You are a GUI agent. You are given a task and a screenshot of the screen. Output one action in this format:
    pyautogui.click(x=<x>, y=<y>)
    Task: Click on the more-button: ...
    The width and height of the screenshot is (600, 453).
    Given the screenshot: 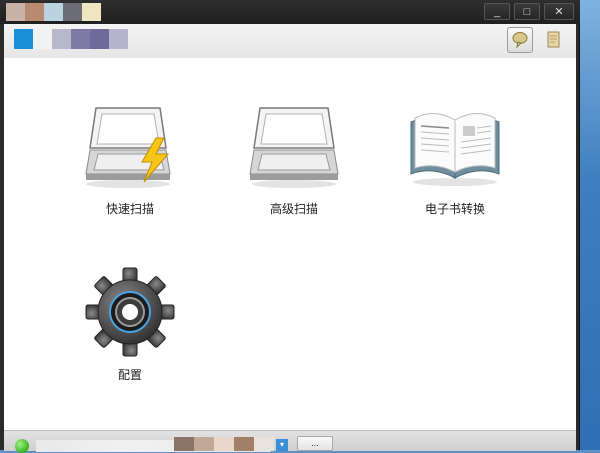 What is the action you would take?
    pyautogui.click(x=315, y=443)
    